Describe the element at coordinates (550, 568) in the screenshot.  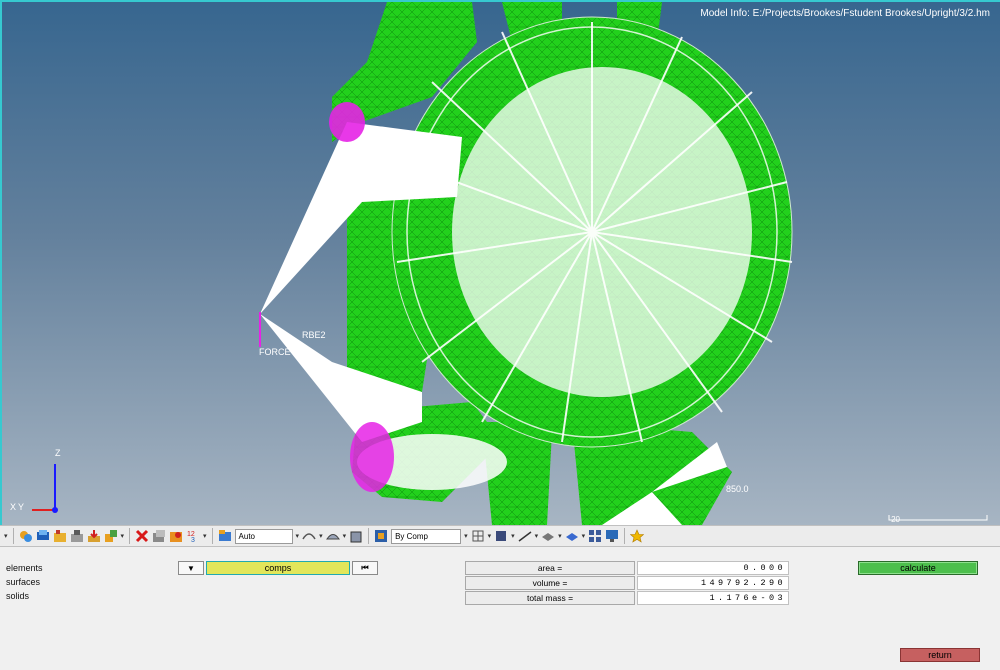
I see `area-label: area =` at that location.